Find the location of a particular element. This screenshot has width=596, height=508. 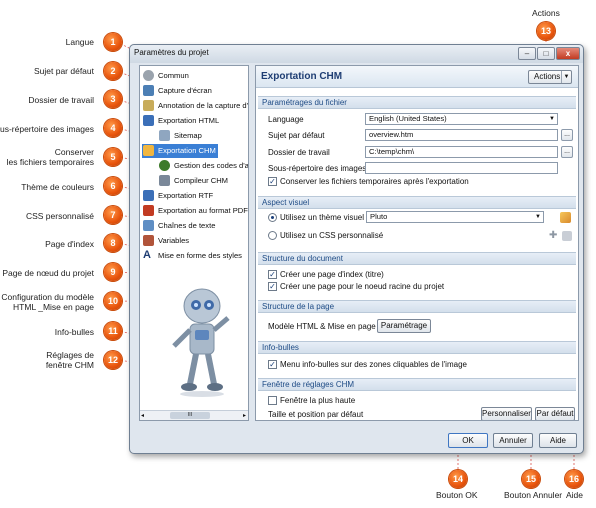

annotation-label-3: Dossier de travail is located at coordinates (61, 100).